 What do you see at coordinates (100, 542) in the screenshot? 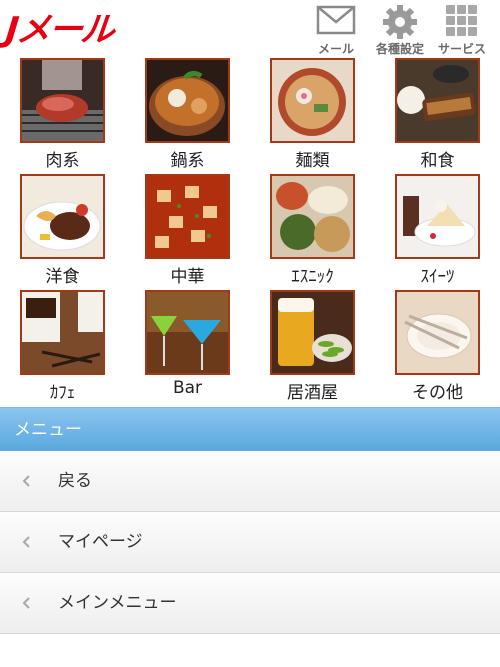
I see `menu-item-label: マイページ` at bounding box center [100, 542].